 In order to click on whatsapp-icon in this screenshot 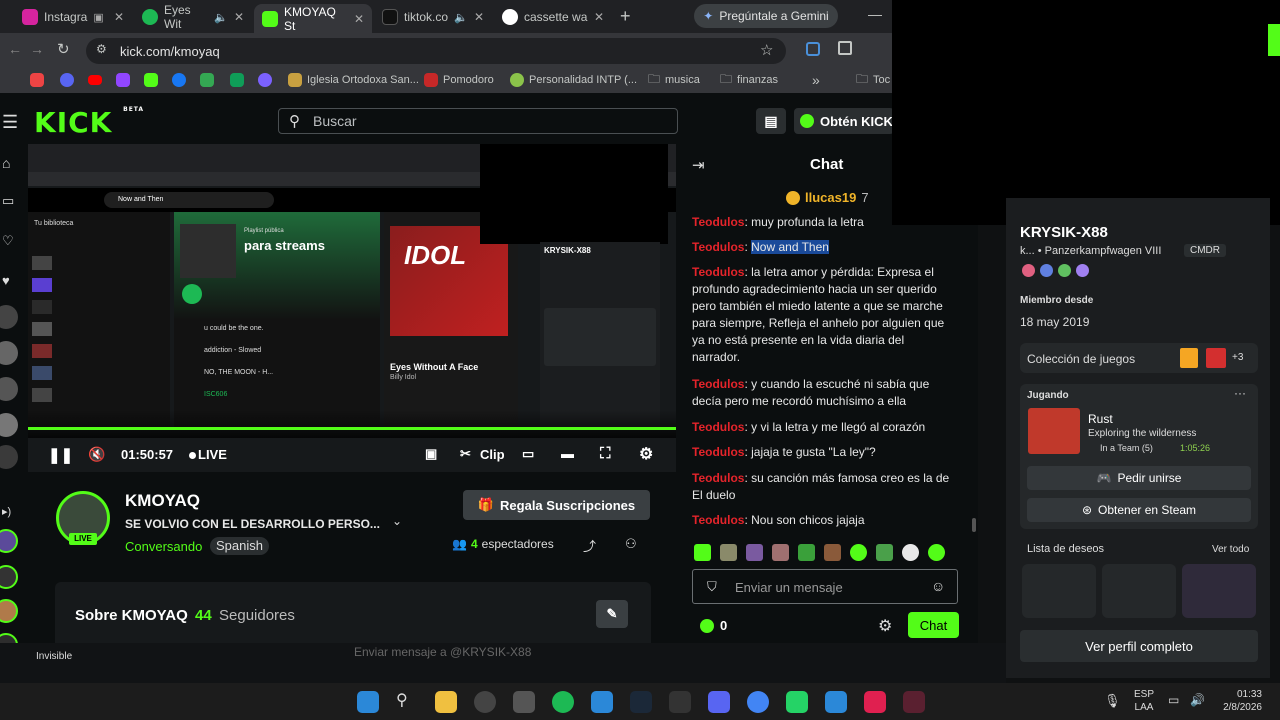, I will do `click(797, 702)`.